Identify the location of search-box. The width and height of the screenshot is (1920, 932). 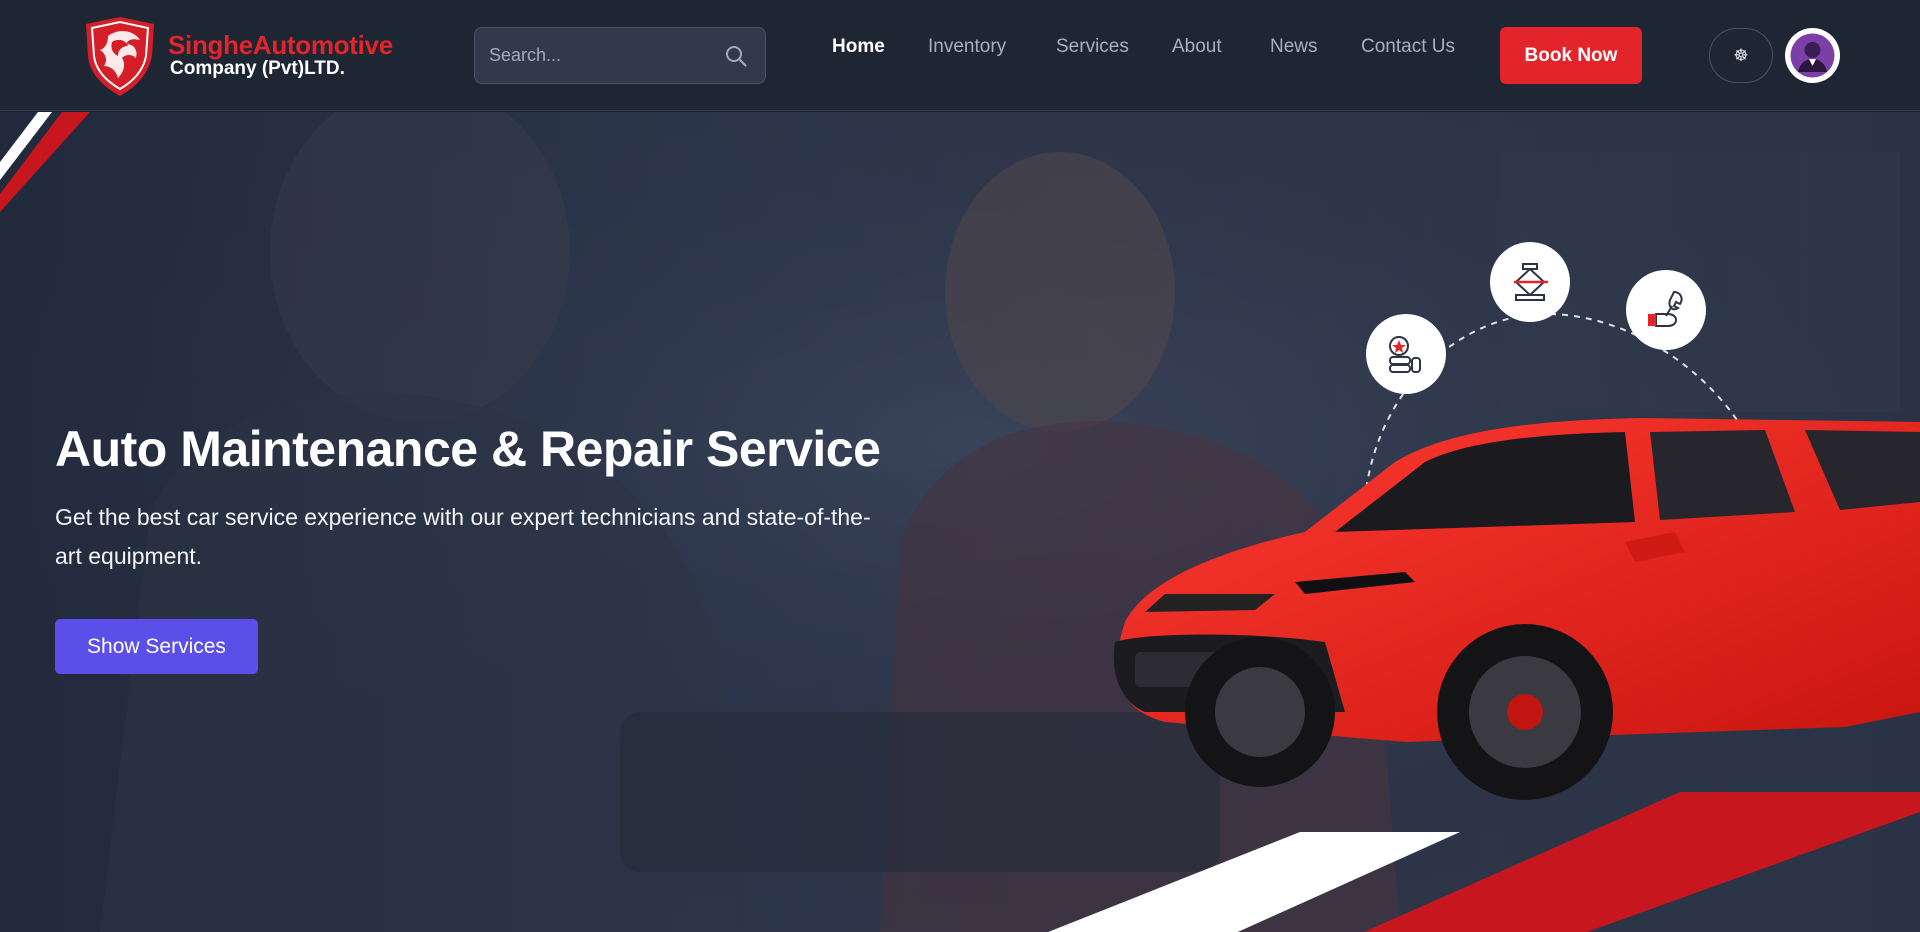
(620, 55).